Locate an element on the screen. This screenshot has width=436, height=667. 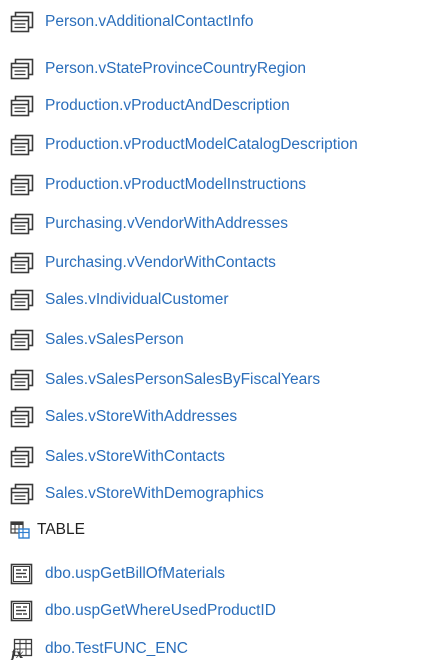
tree-item-view: Person.vAdditionalContactInfo is located at coordinates (132, 22).